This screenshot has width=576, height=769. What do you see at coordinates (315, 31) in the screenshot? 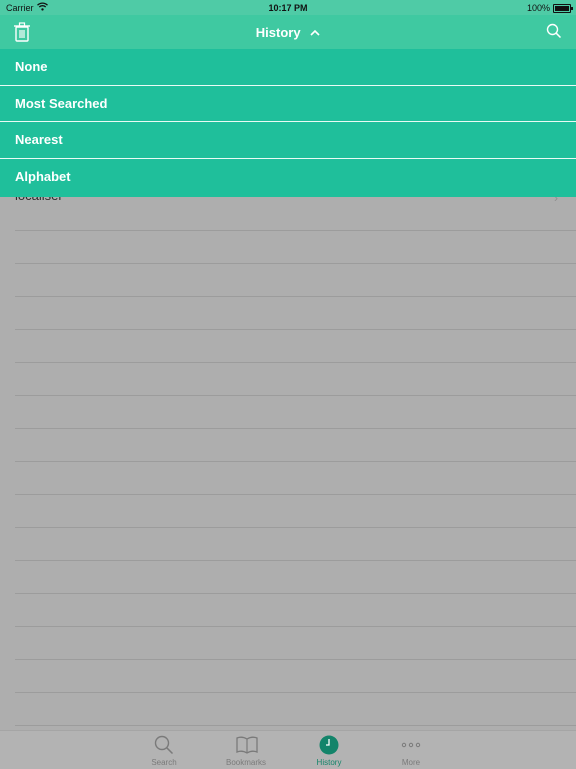
I see `chevron-up-icon` at bounding box center [315, 31].